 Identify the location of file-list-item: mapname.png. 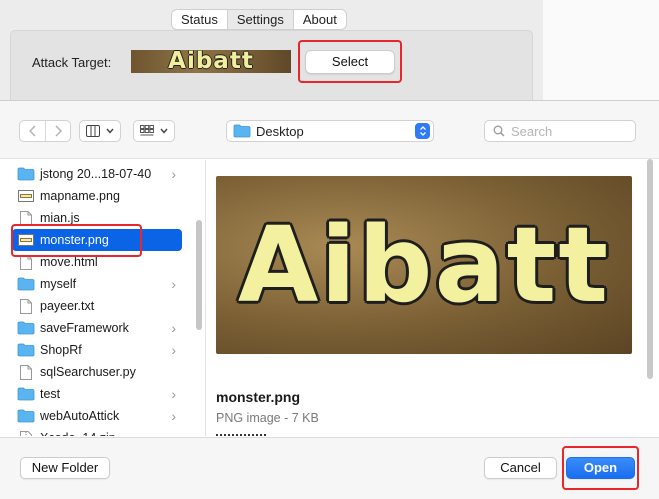
(97, 196).